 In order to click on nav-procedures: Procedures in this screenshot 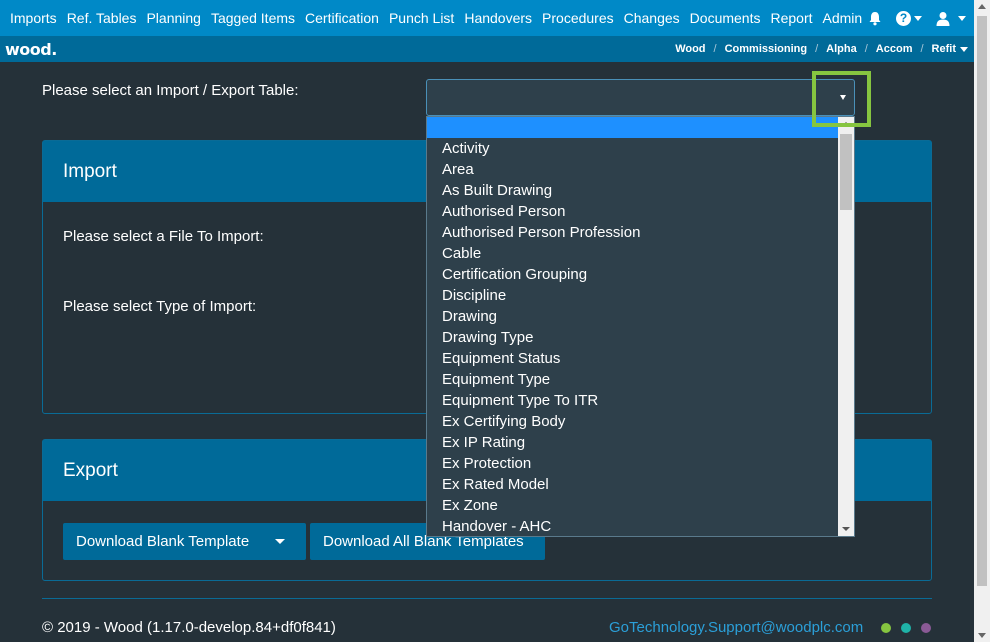, I will do `click(578, 18)`.